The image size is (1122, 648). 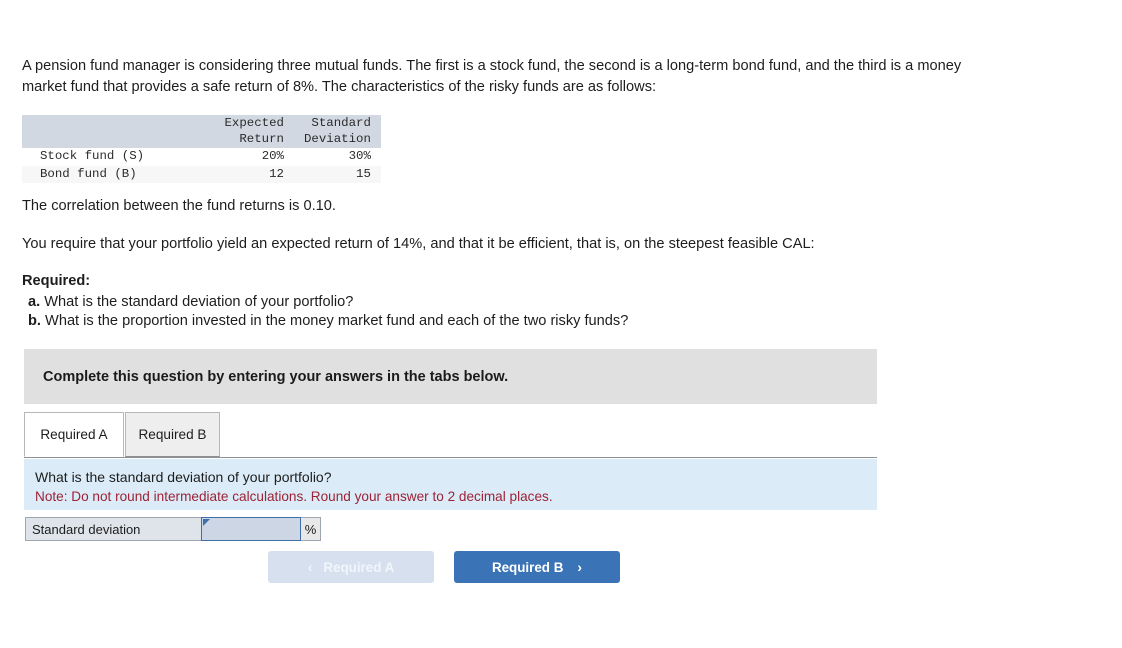 I want to click on chevron-left-icon: ‹, so click(x=310, y=567).